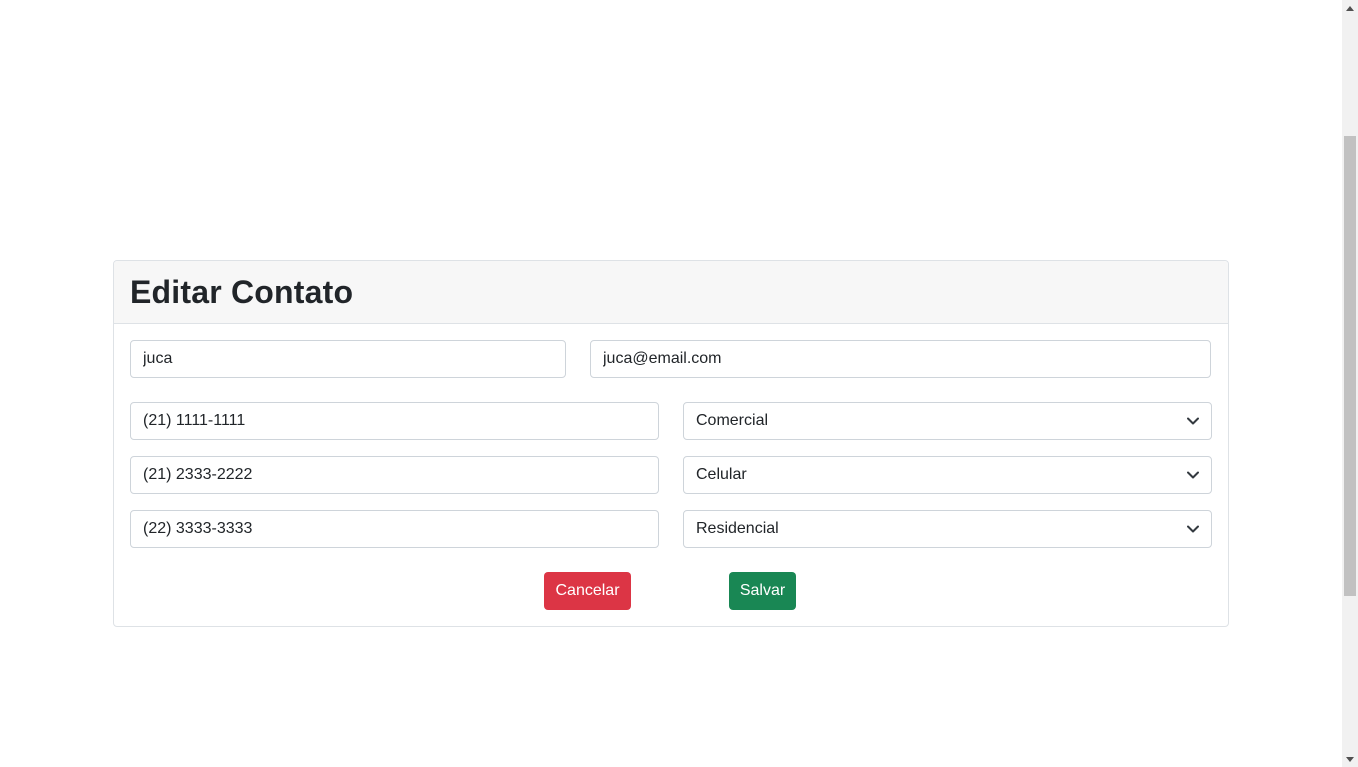 This screenshot has width=1358, height=767. Describe the element at coordinates (947, 475) in the screenshot. I see `phone-type-select-2: Celular` at that location.